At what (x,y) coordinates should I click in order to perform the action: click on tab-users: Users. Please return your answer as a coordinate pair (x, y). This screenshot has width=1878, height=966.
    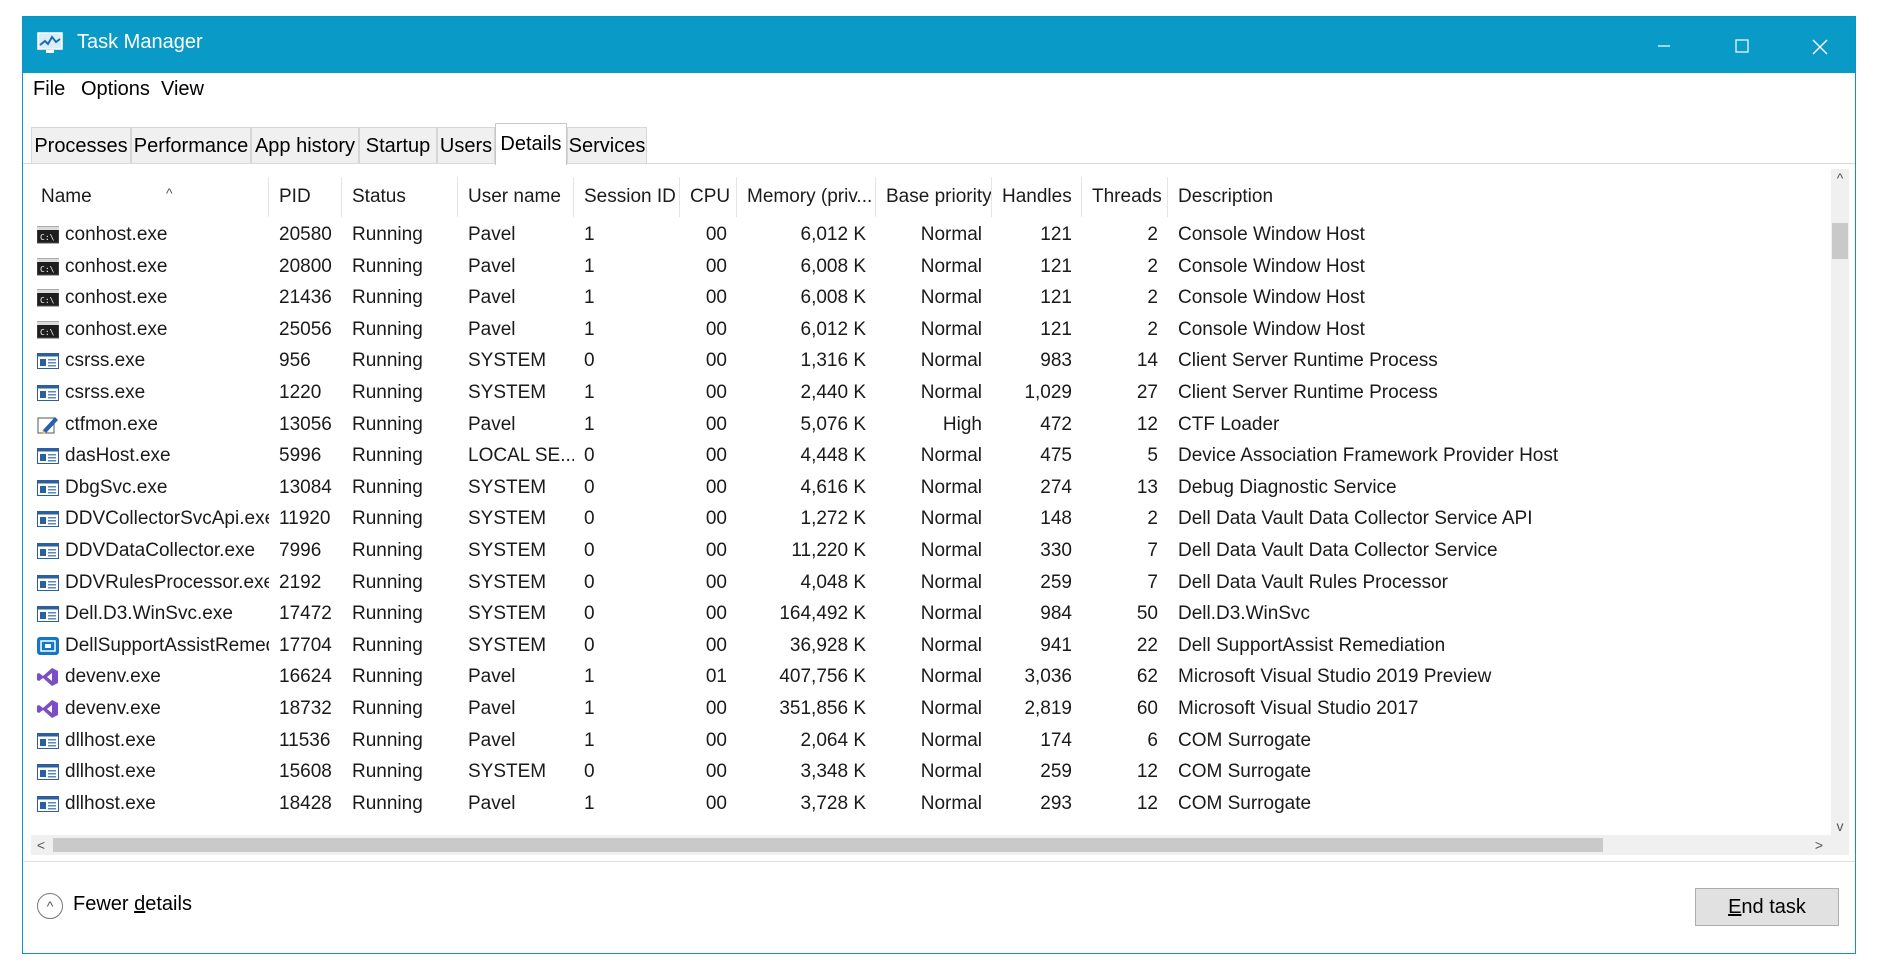
    Looking at the image, I should click on (466, 145).